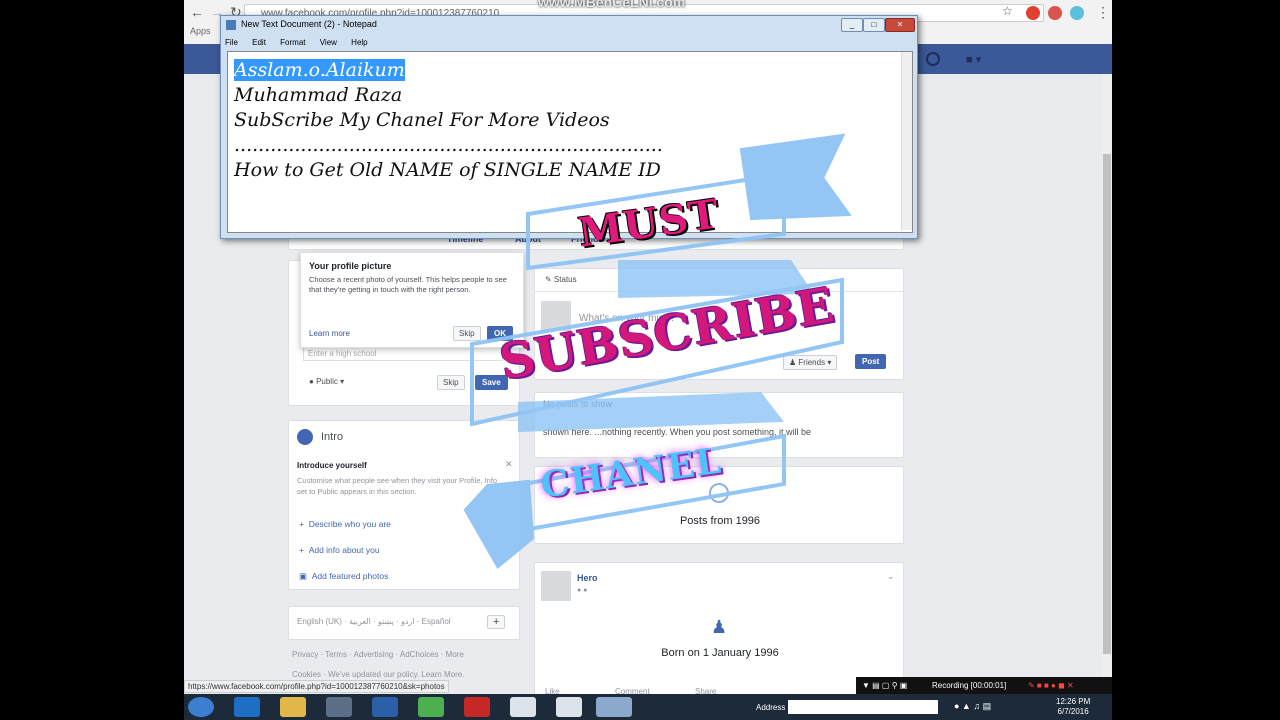 Image resolution: width=1280 pixels, height=720 pixels. What do you see at coordinates (614, 707) in the screenshot?
I see `window-task-icon` at bounding box center [614, 707].